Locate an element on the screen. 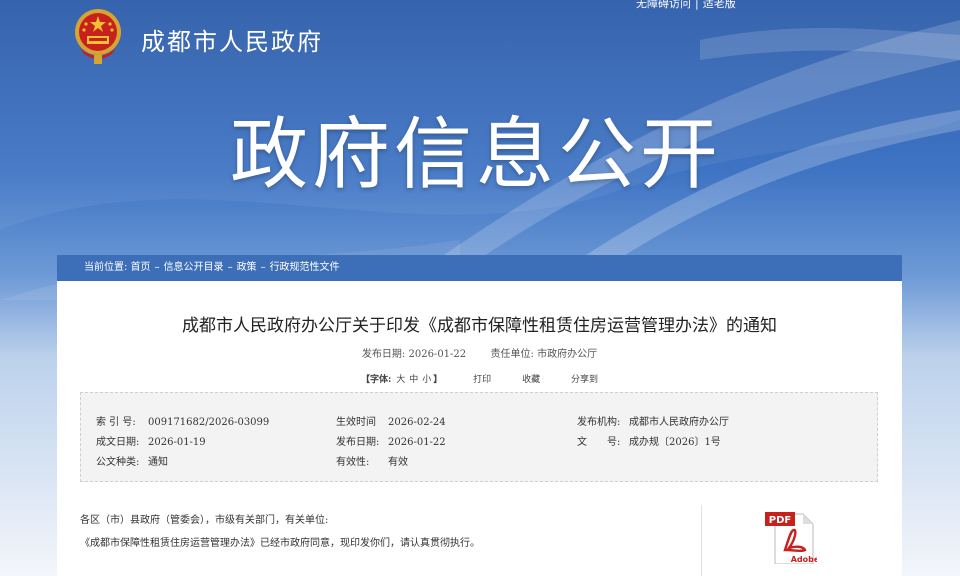 Image resolution: width=960 pixels, height=576 pixels. accessibility-links: 无障碍访问 | 适老版 is located at coordinates (686, 5).